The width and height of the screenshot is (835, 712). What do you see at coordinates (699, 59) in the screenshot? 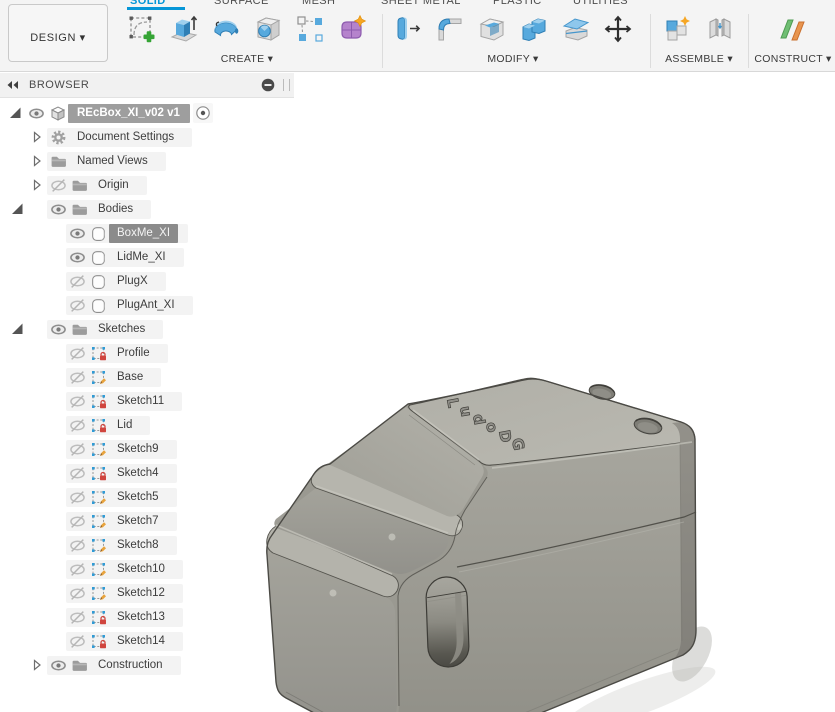
I see `assemble-group-label: ASSEMBLE ▾` at bounding box center [699, 59].